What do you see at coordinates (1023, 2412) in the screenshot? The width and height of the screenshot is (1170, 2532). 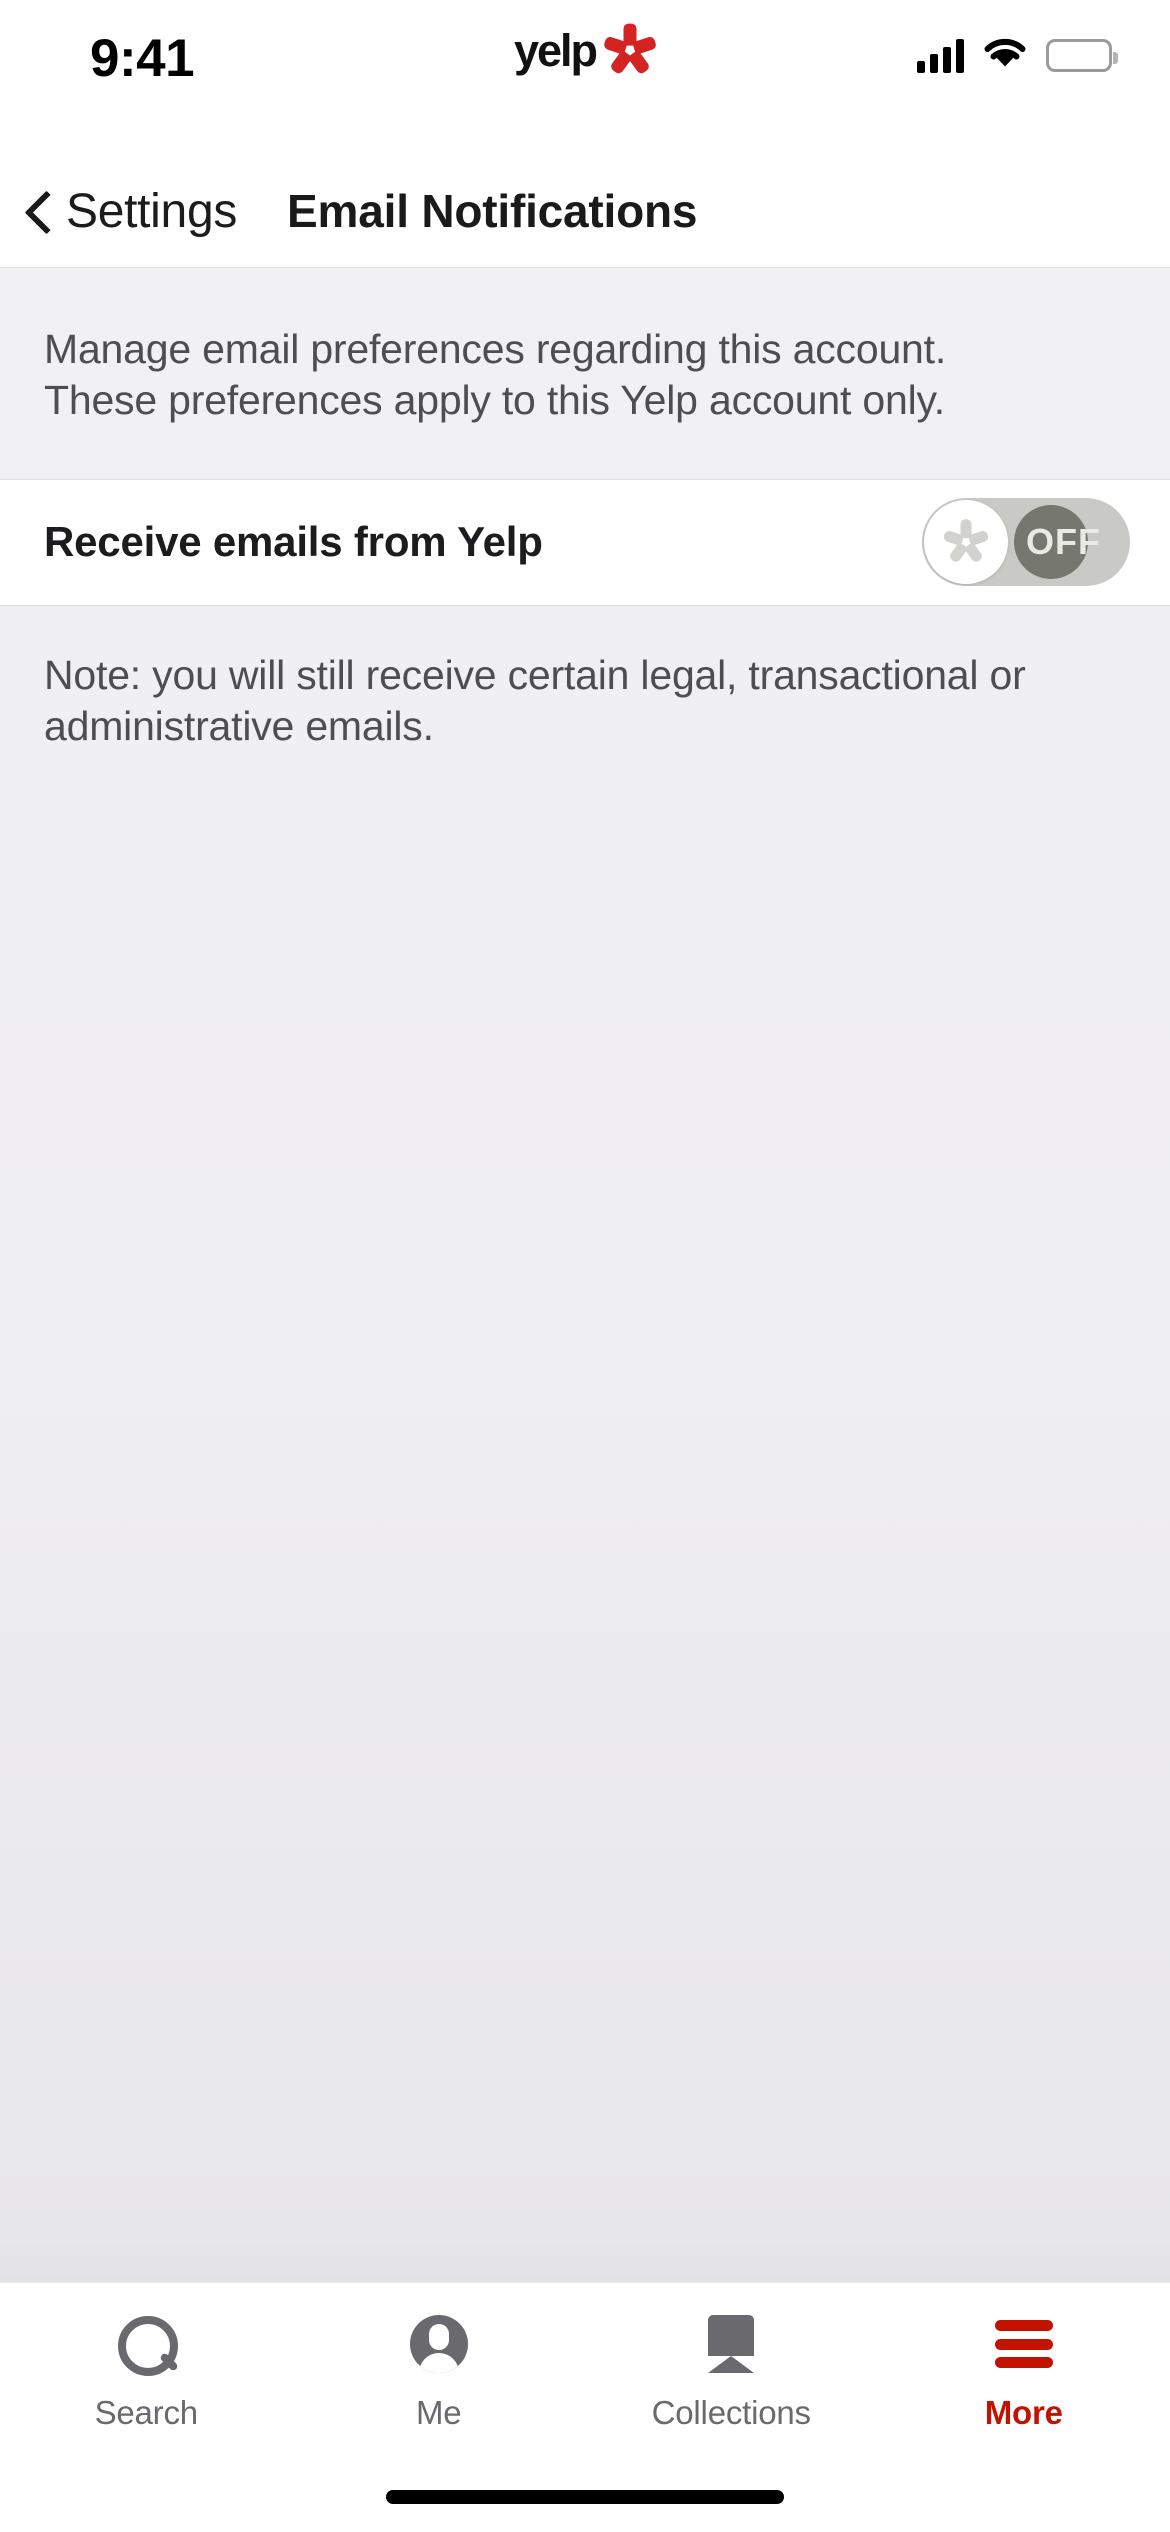 I see `tab-more-label: More` at bounding box center [1023, 2412].